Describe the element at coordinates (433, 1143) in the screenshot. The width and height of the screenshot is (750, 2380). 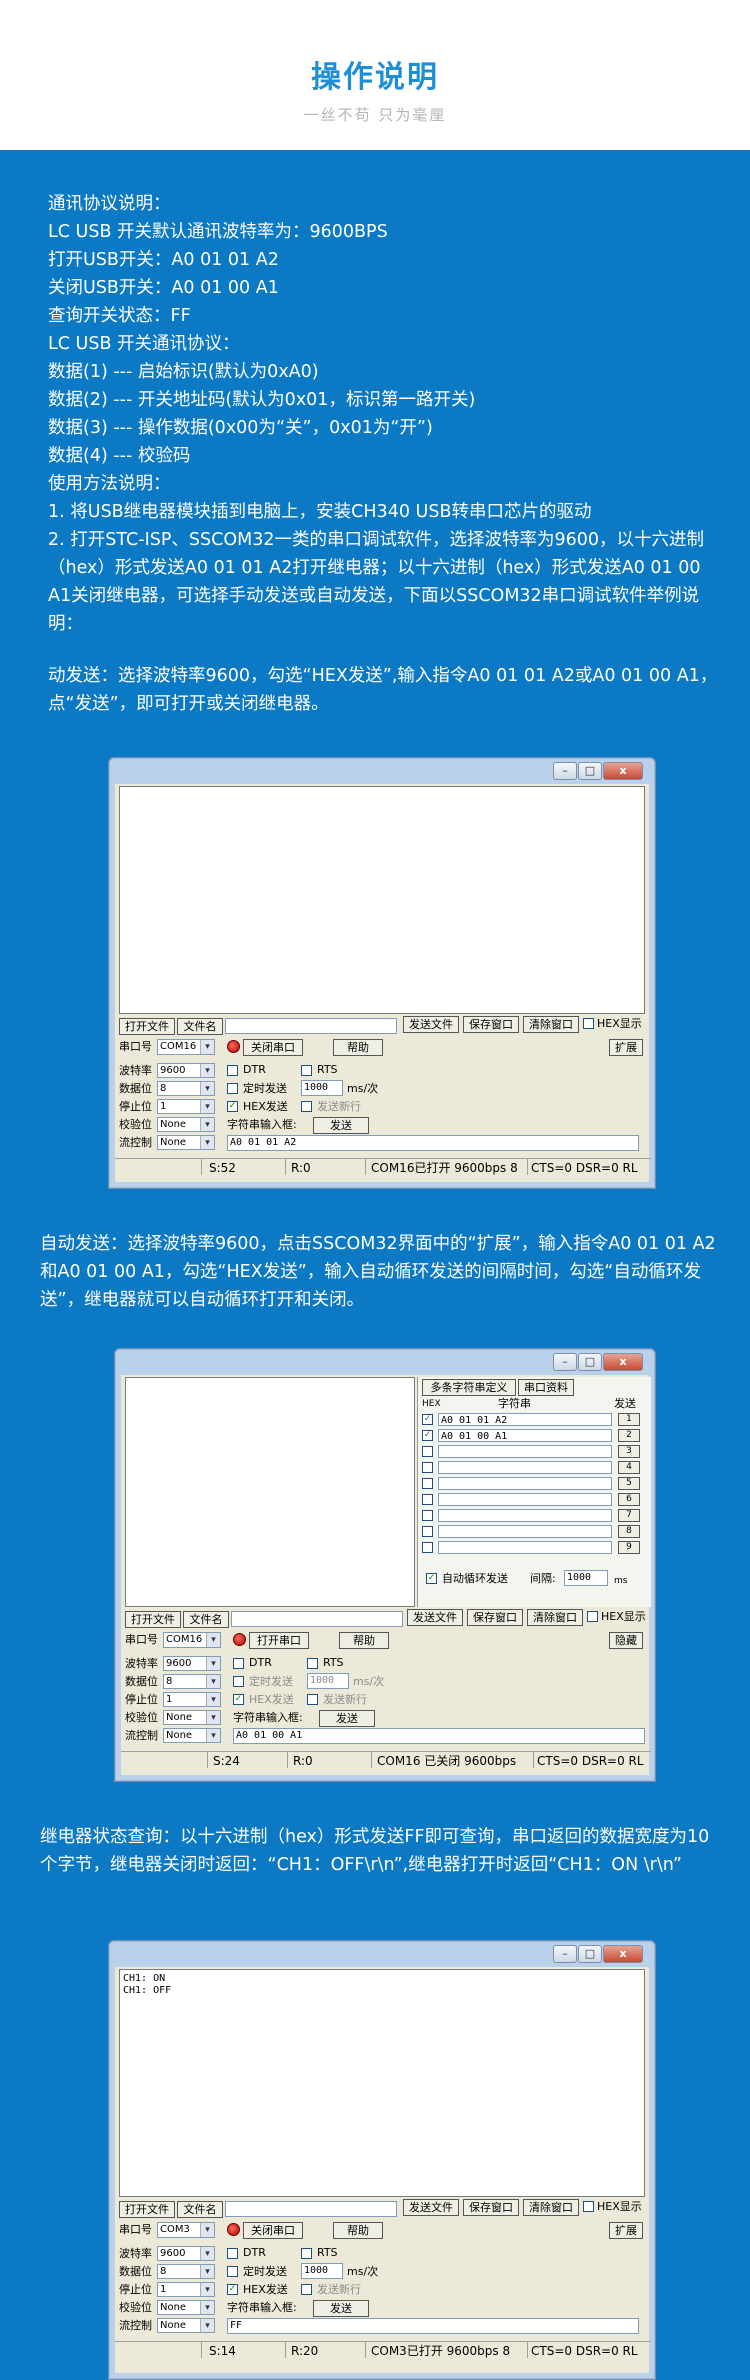
I see `send-input: A0 01 01 A2` at that location.